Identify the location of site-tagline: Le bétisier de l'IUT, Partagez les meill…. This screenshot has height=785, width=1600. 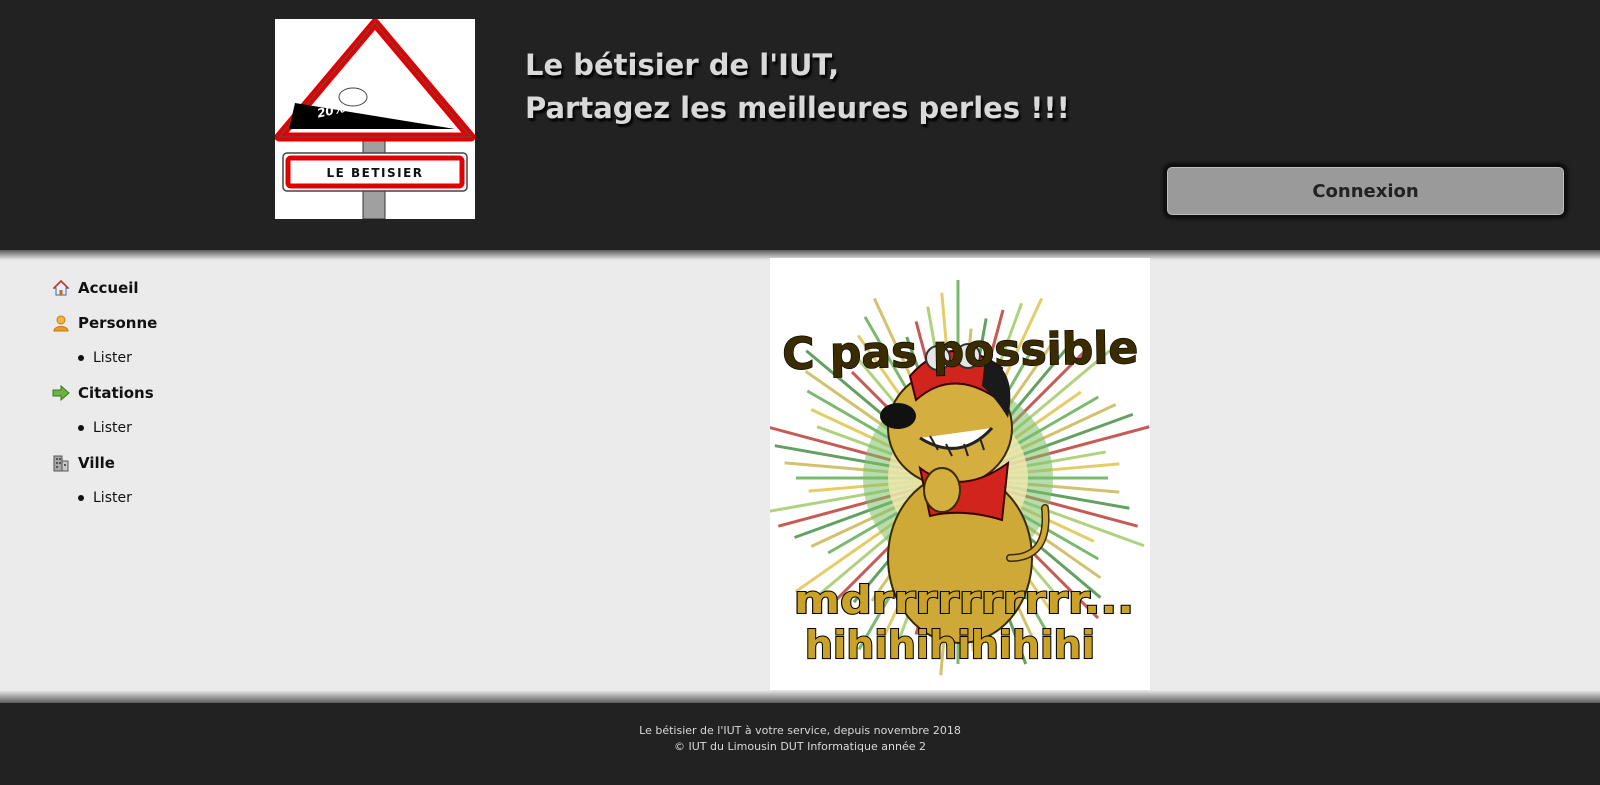
(797, 87).